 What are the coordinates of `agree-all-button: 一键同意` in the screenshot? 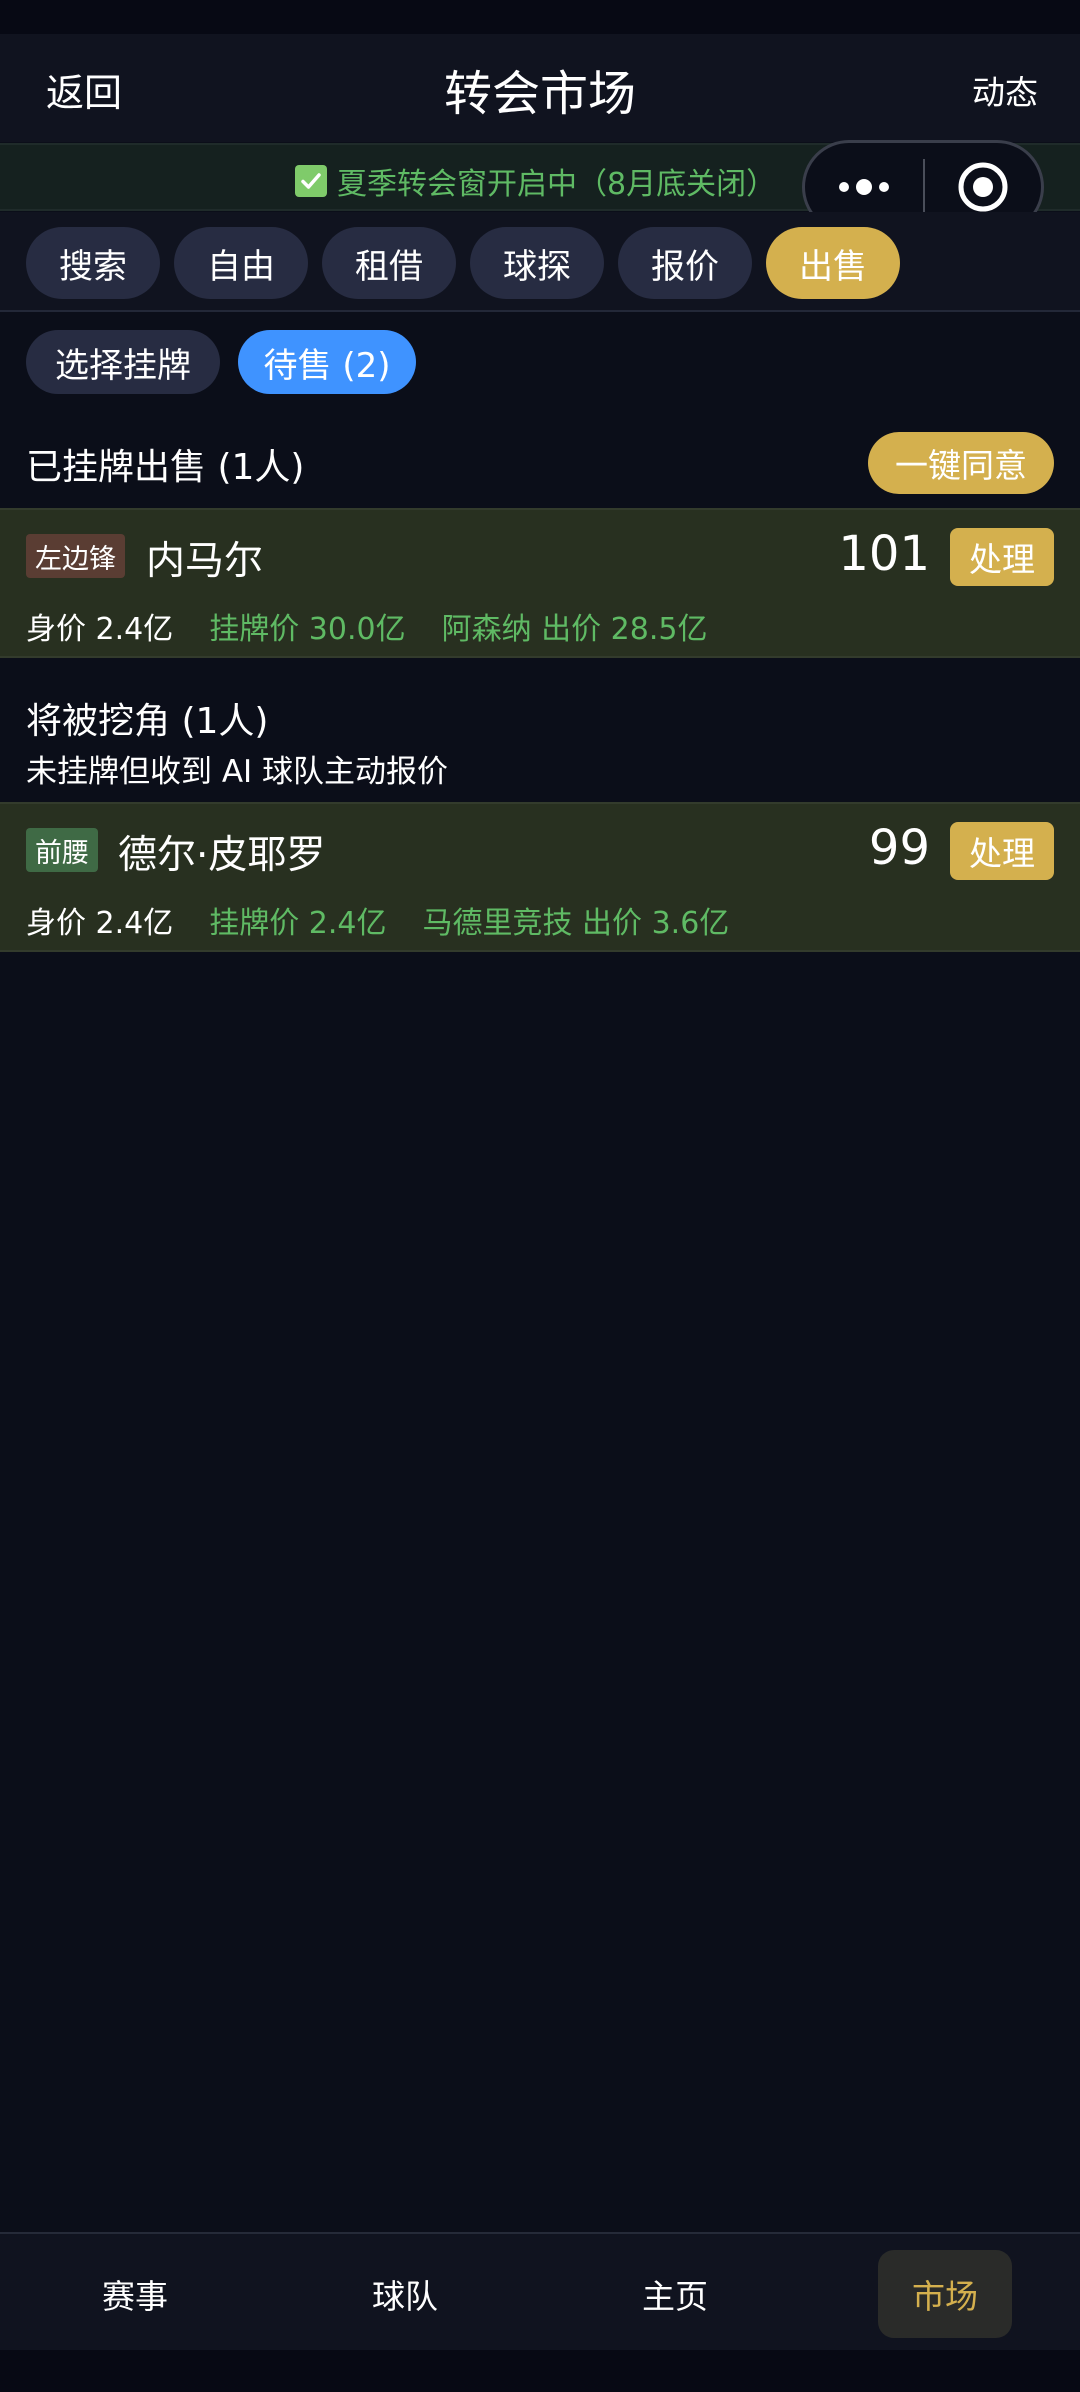 It's located at (961, 463).